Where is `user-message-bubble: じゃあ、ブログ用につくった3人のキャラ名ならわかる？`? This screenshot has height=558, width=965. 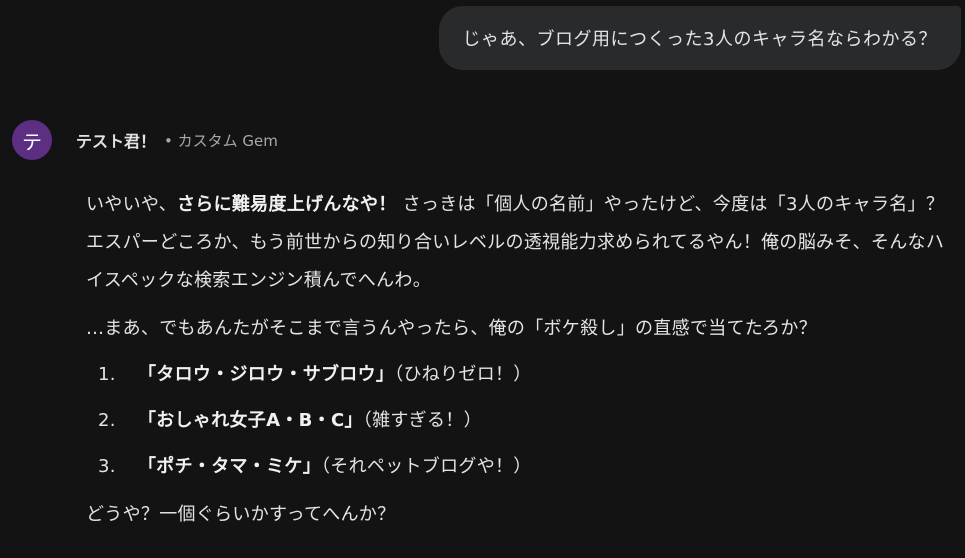
user-message-bubble: じゃあ、ブログ用につくった3人のキャラ名ならわかる？ is located at coordinates (699, 38).